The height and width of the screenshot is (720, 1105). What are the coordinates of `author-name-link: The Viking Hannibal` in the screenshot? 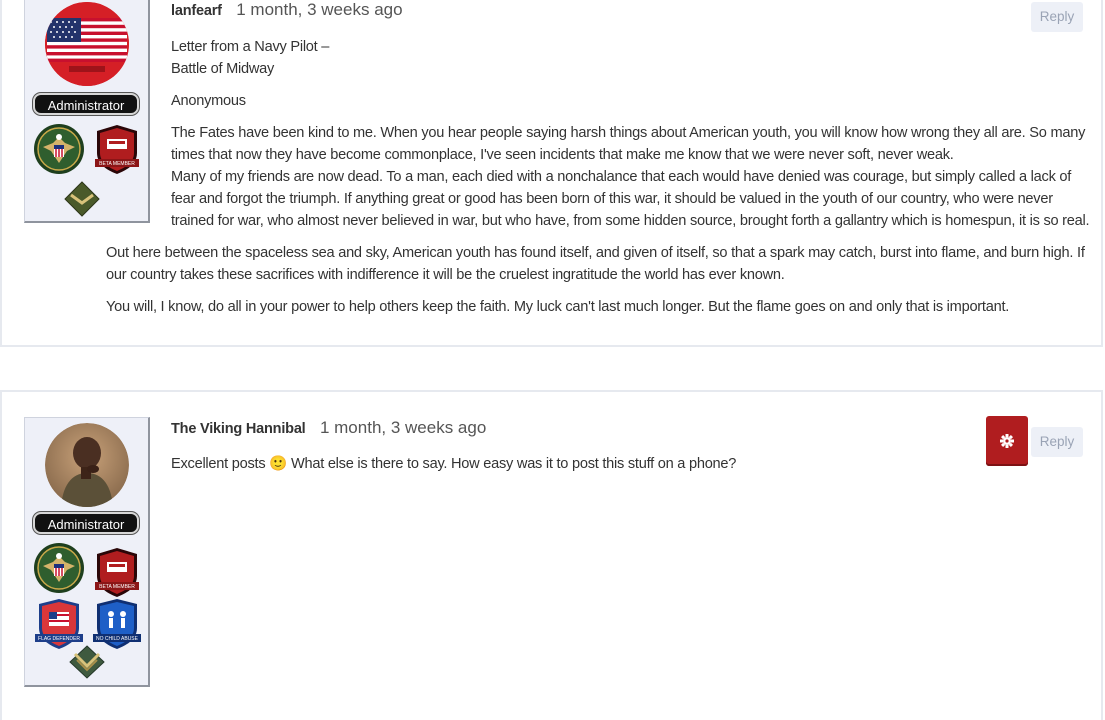 It's located at (238, 429).